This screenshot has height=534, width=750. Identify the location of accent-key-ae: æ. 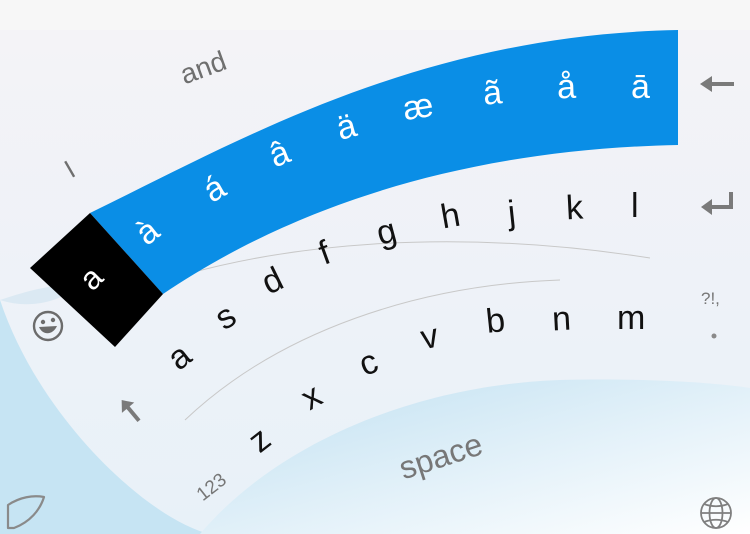
(418, 107).